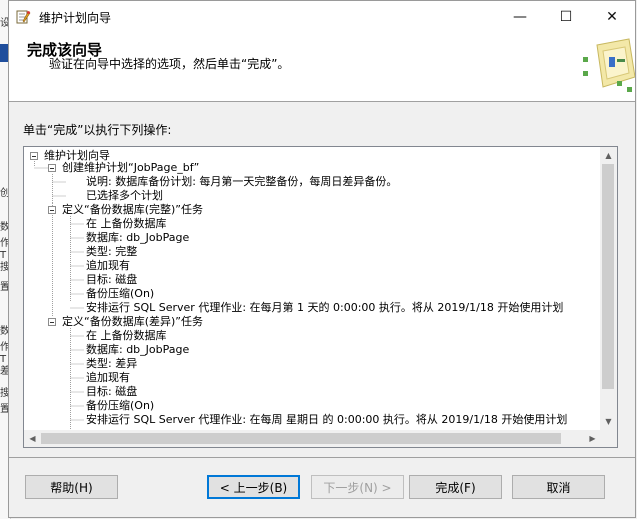  I want to click on scroll-right-arrow-icon: ▶, so click(592, 438).